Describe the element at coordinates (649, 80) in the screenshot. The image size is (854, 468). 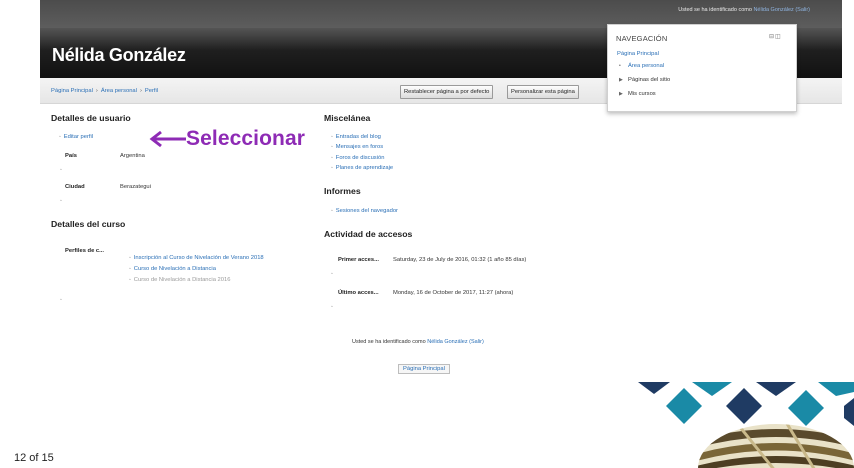
I see `nav-item-label: Páginas del sitio` at that location.